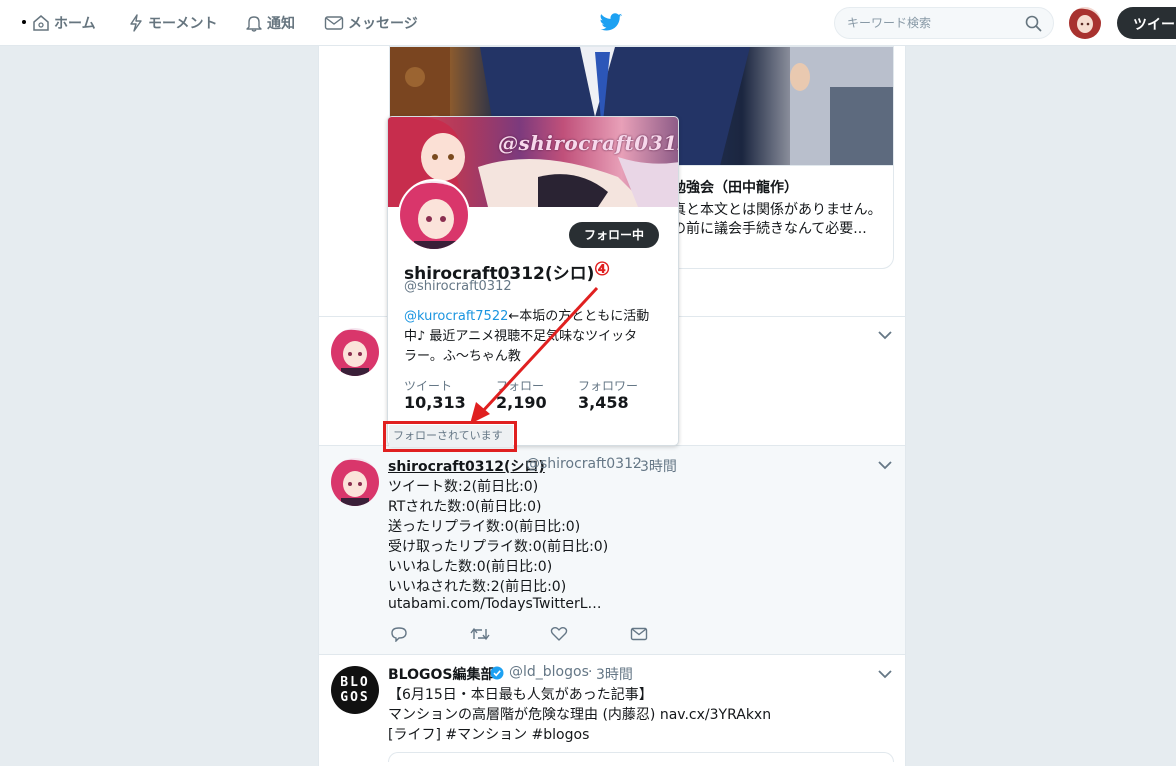  What do you see at coordinates (462, 356) in the screenshot?
I see `profile-bio-line-3: ラー。ふ〜ちゃん教` at bounding box center [462, 356].